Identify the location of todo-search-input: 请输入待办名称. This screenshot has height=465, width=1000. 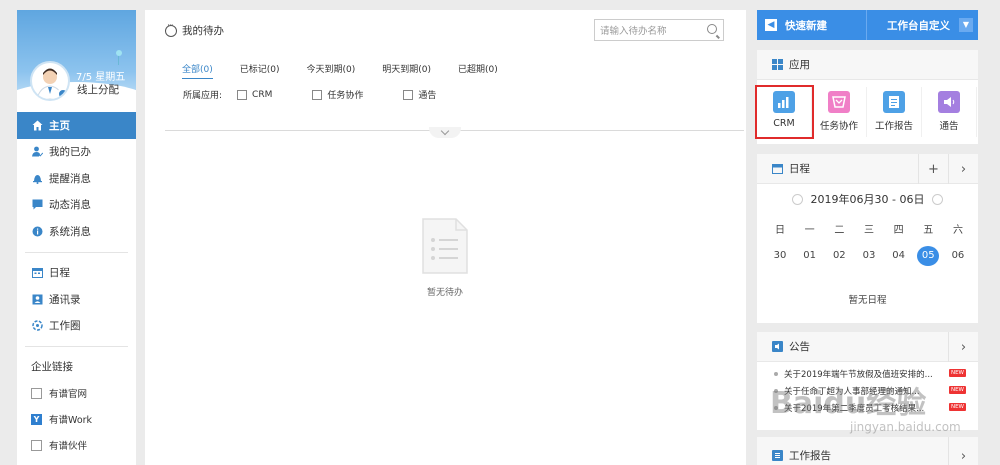
(659, 30).